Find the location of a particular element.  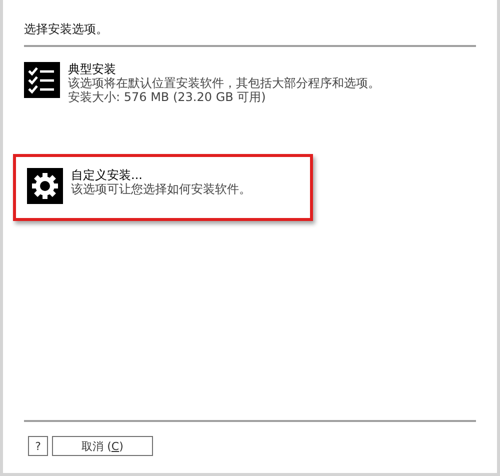

install-option: 典型安装 该选项将在默认位置安装软件，其包括大部分程序和选项。 安装大小: 576 MB (23.20 GB 可用) is located at coordinates (202, 83).